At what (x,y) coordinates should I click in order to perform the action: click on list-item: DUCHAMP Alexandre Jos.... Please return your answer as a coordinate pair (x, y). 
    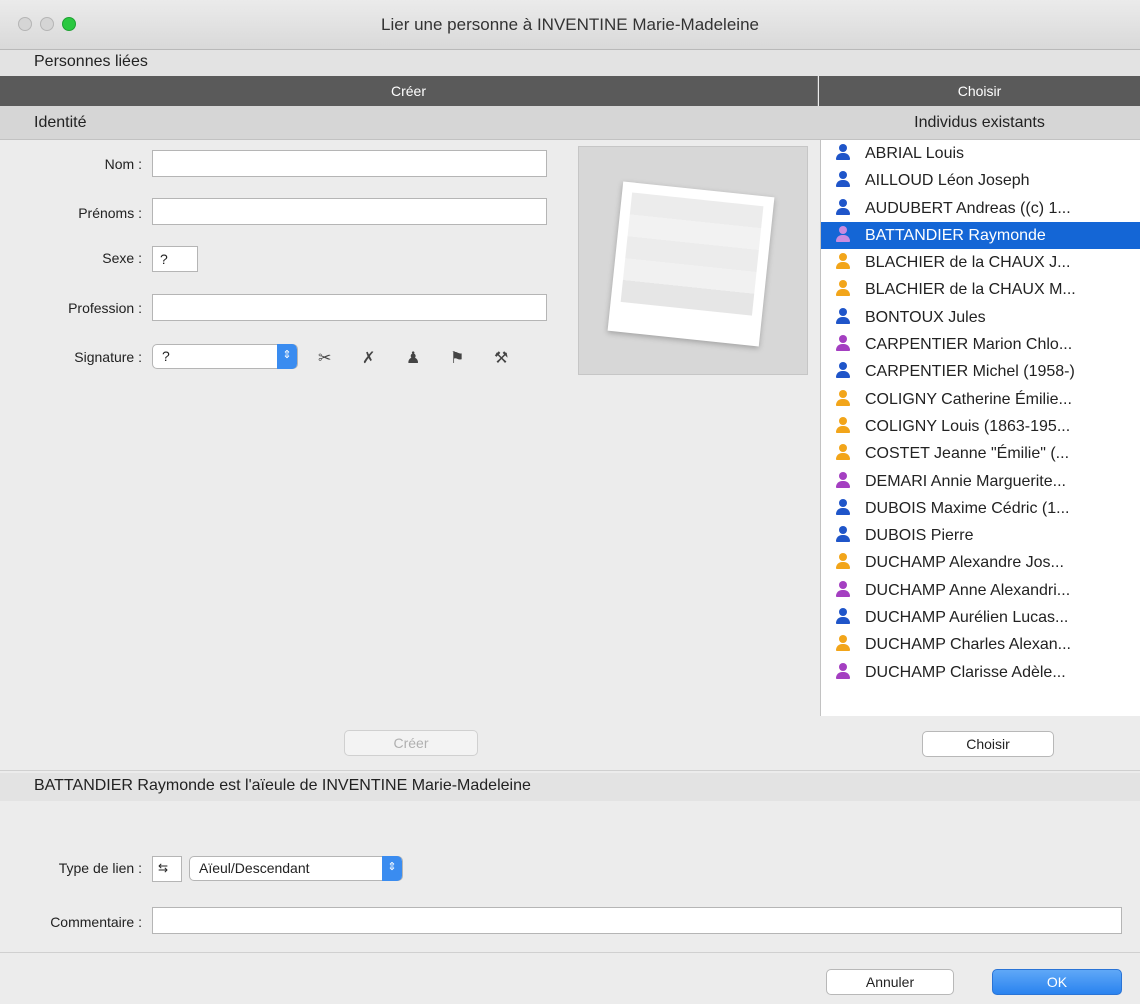
    Looking at the image, I should click on (980, 562).